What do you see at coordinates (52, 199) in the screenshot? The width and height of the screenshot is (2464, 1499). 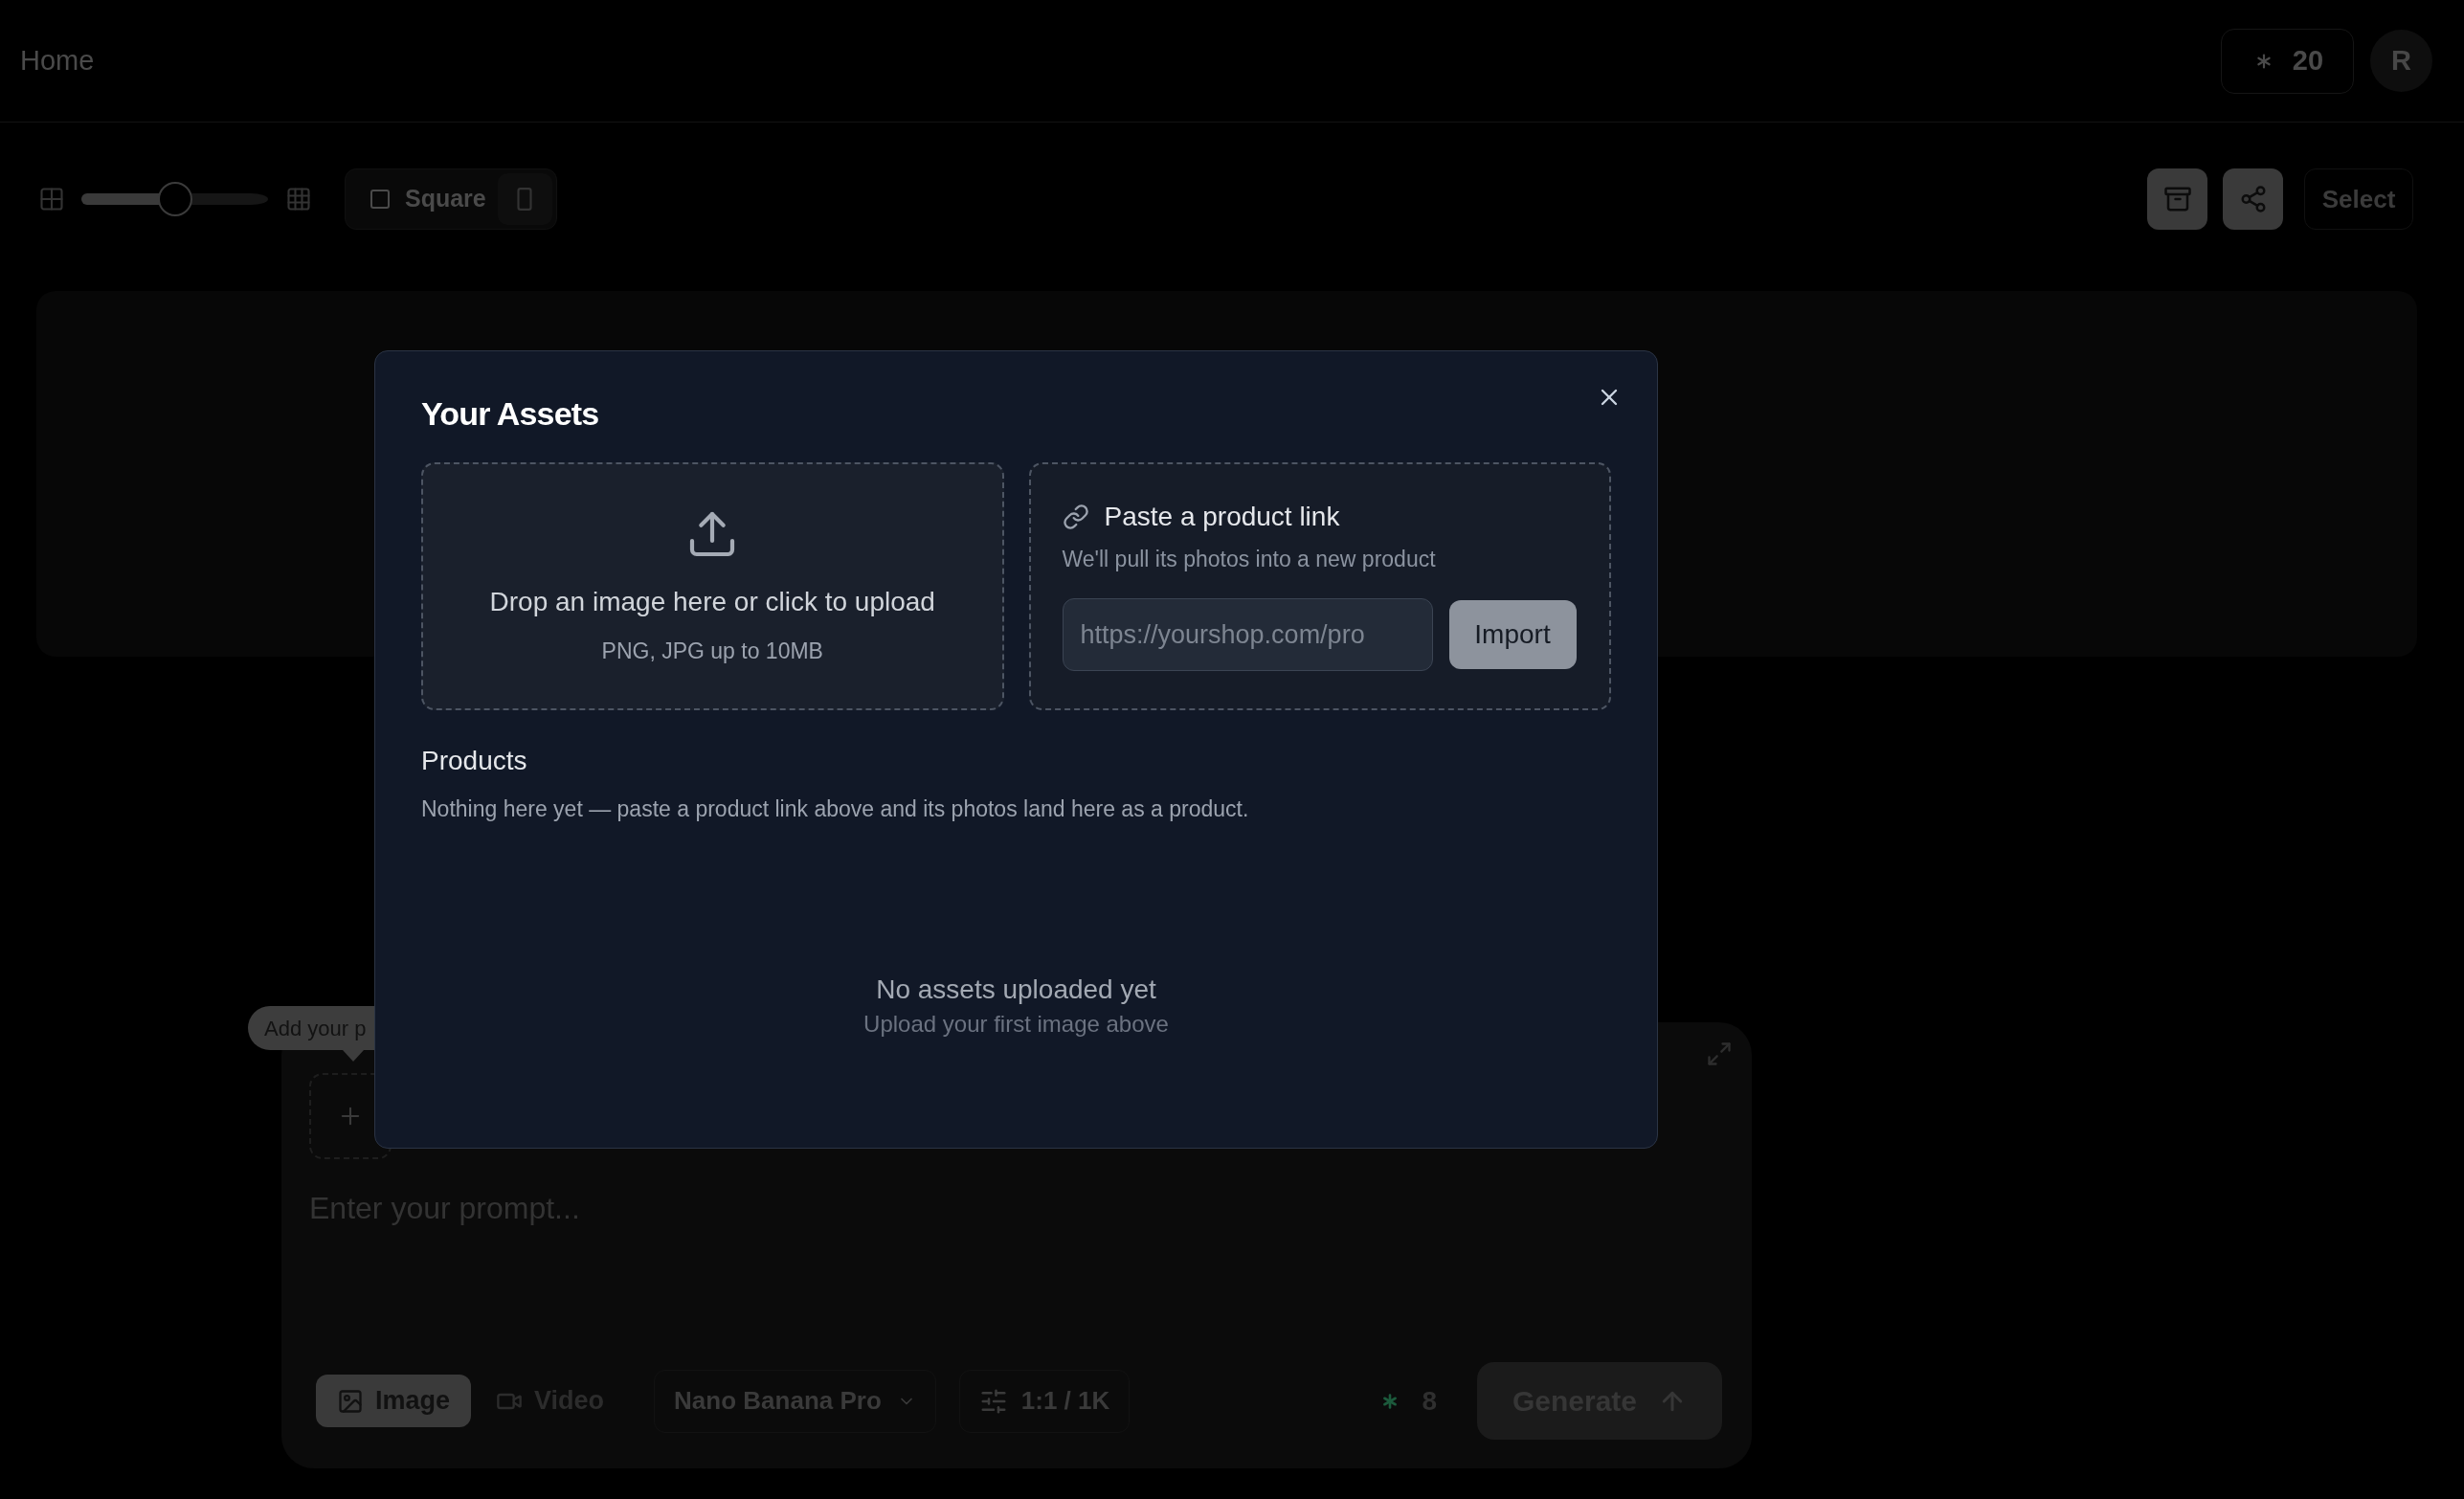 I see `four-square-grid-icon` at bounding box center [52, 199].